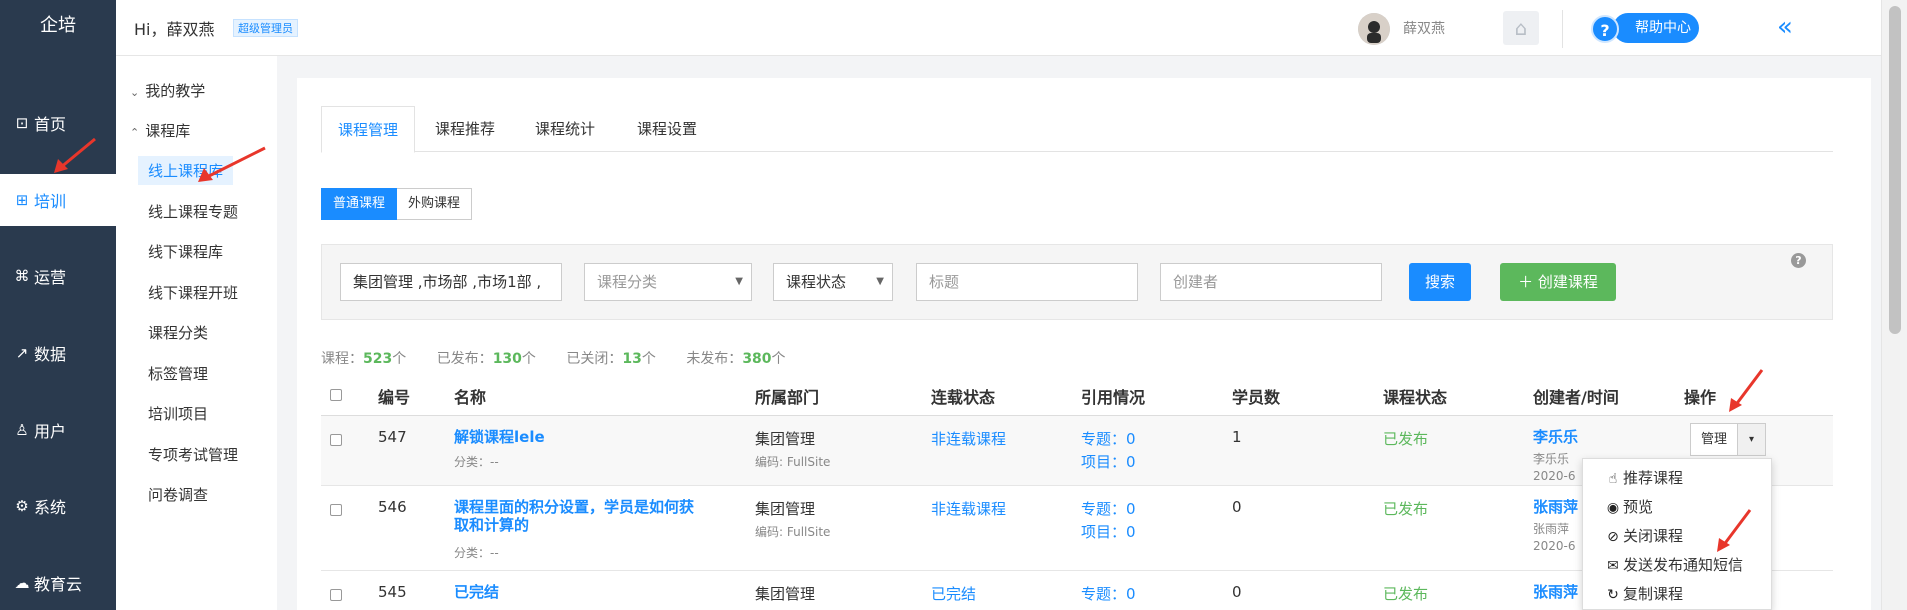  What do you see at coordinates (1554, 476) in the screenshot?
I see `created-date: 2020-6` at bounding box center [1554, 476].